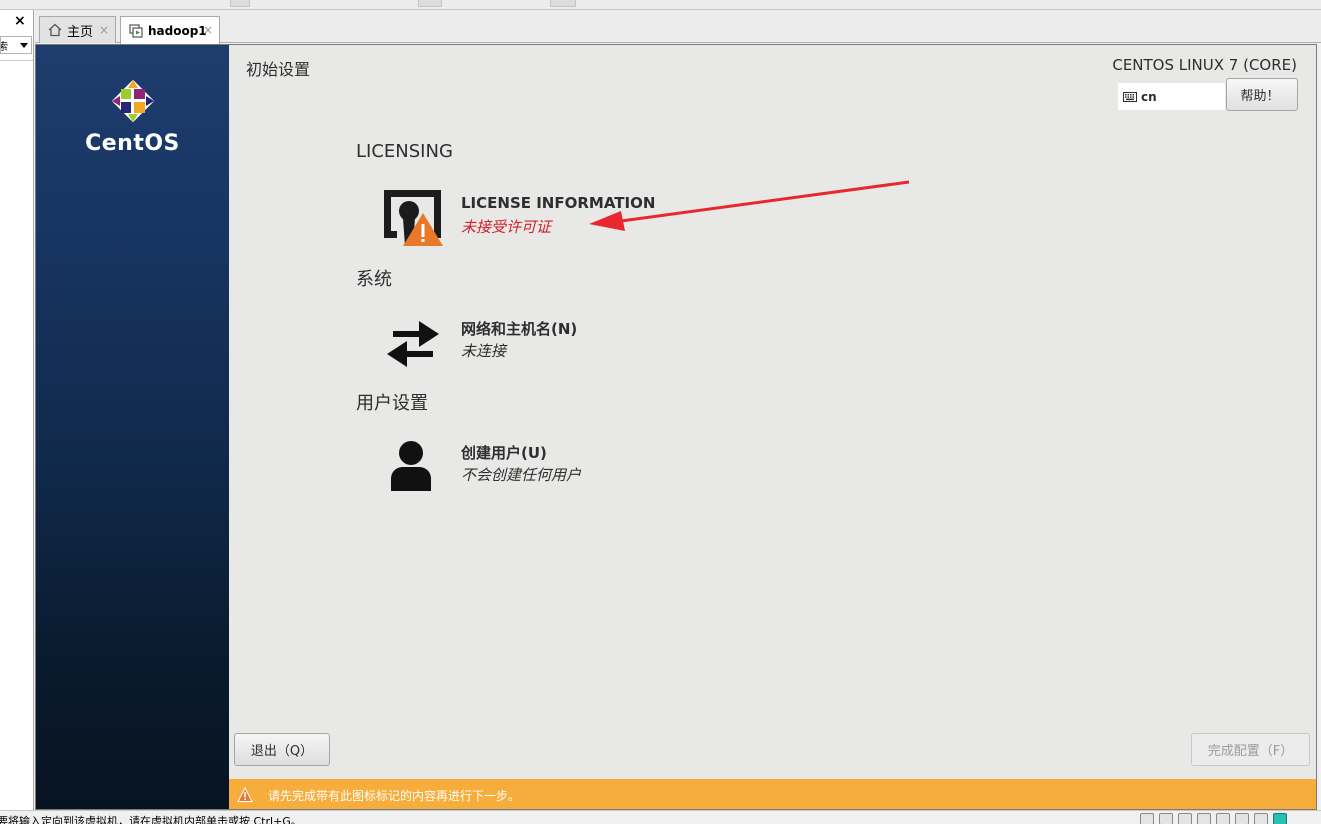 This screenshot has width=1321, height=824. What do you see at coordinates (16, 434) in the screenshot?
I see `library-tree` at bounding box center [16, 434].